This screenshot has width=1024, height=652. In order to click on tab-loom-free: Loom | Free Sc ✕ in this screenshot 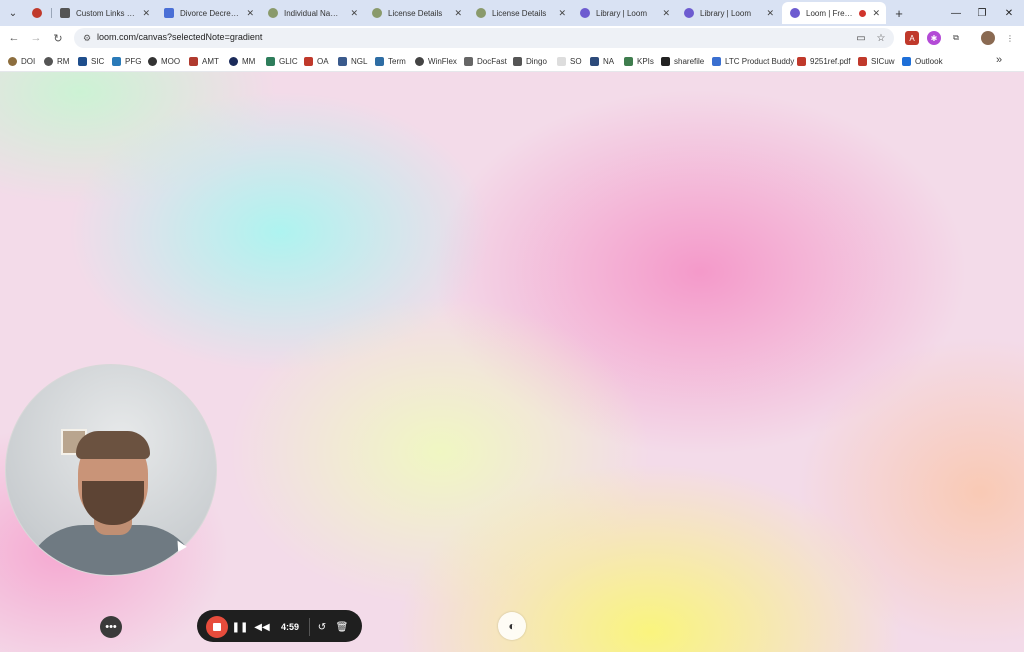, I will do `click(834, 13)`.